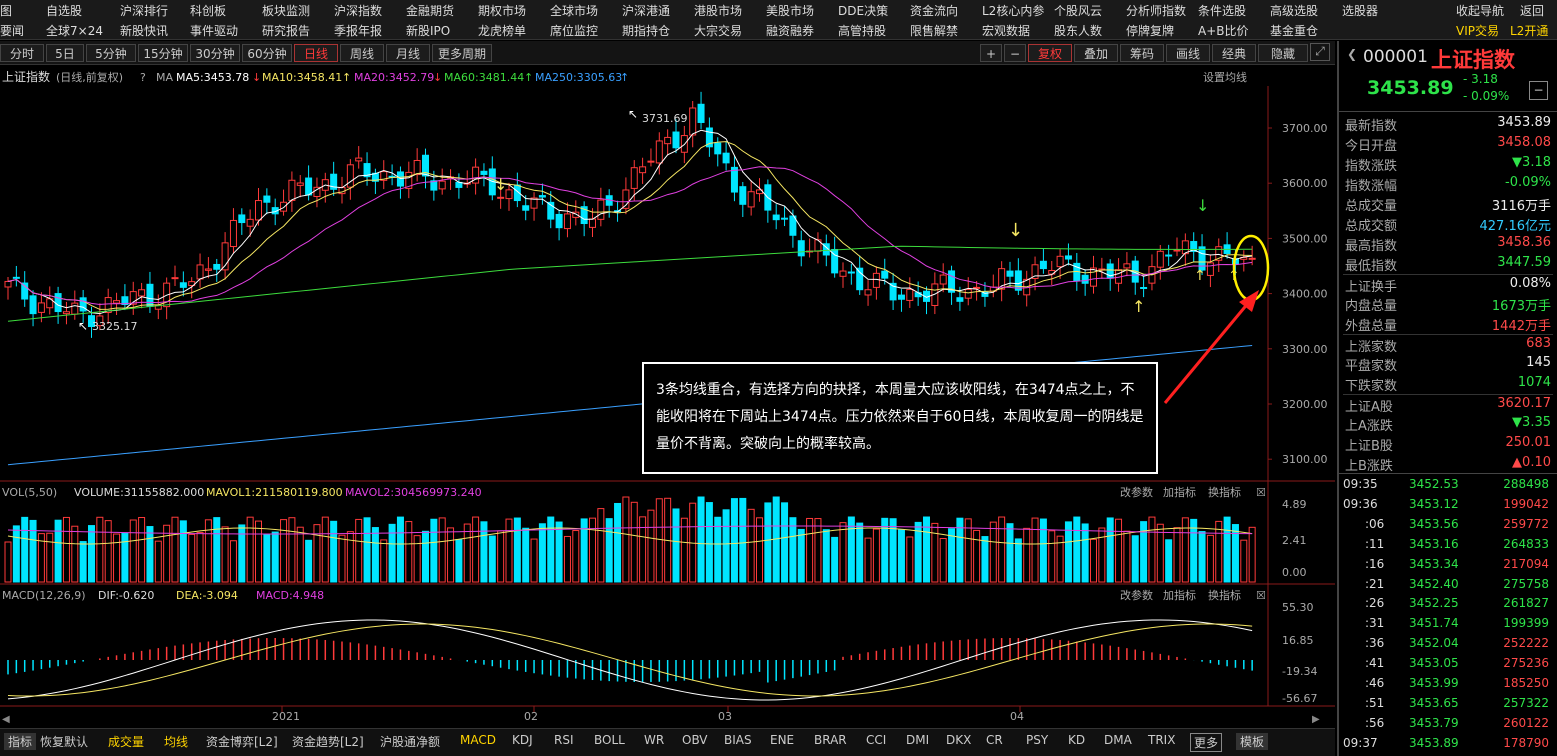 This screenshot has width=1557, height=756. What do you see at coordinates (1532, 10) in the screenshot?
I see `menu-item: 返回` at bounding box center [1532, 10].